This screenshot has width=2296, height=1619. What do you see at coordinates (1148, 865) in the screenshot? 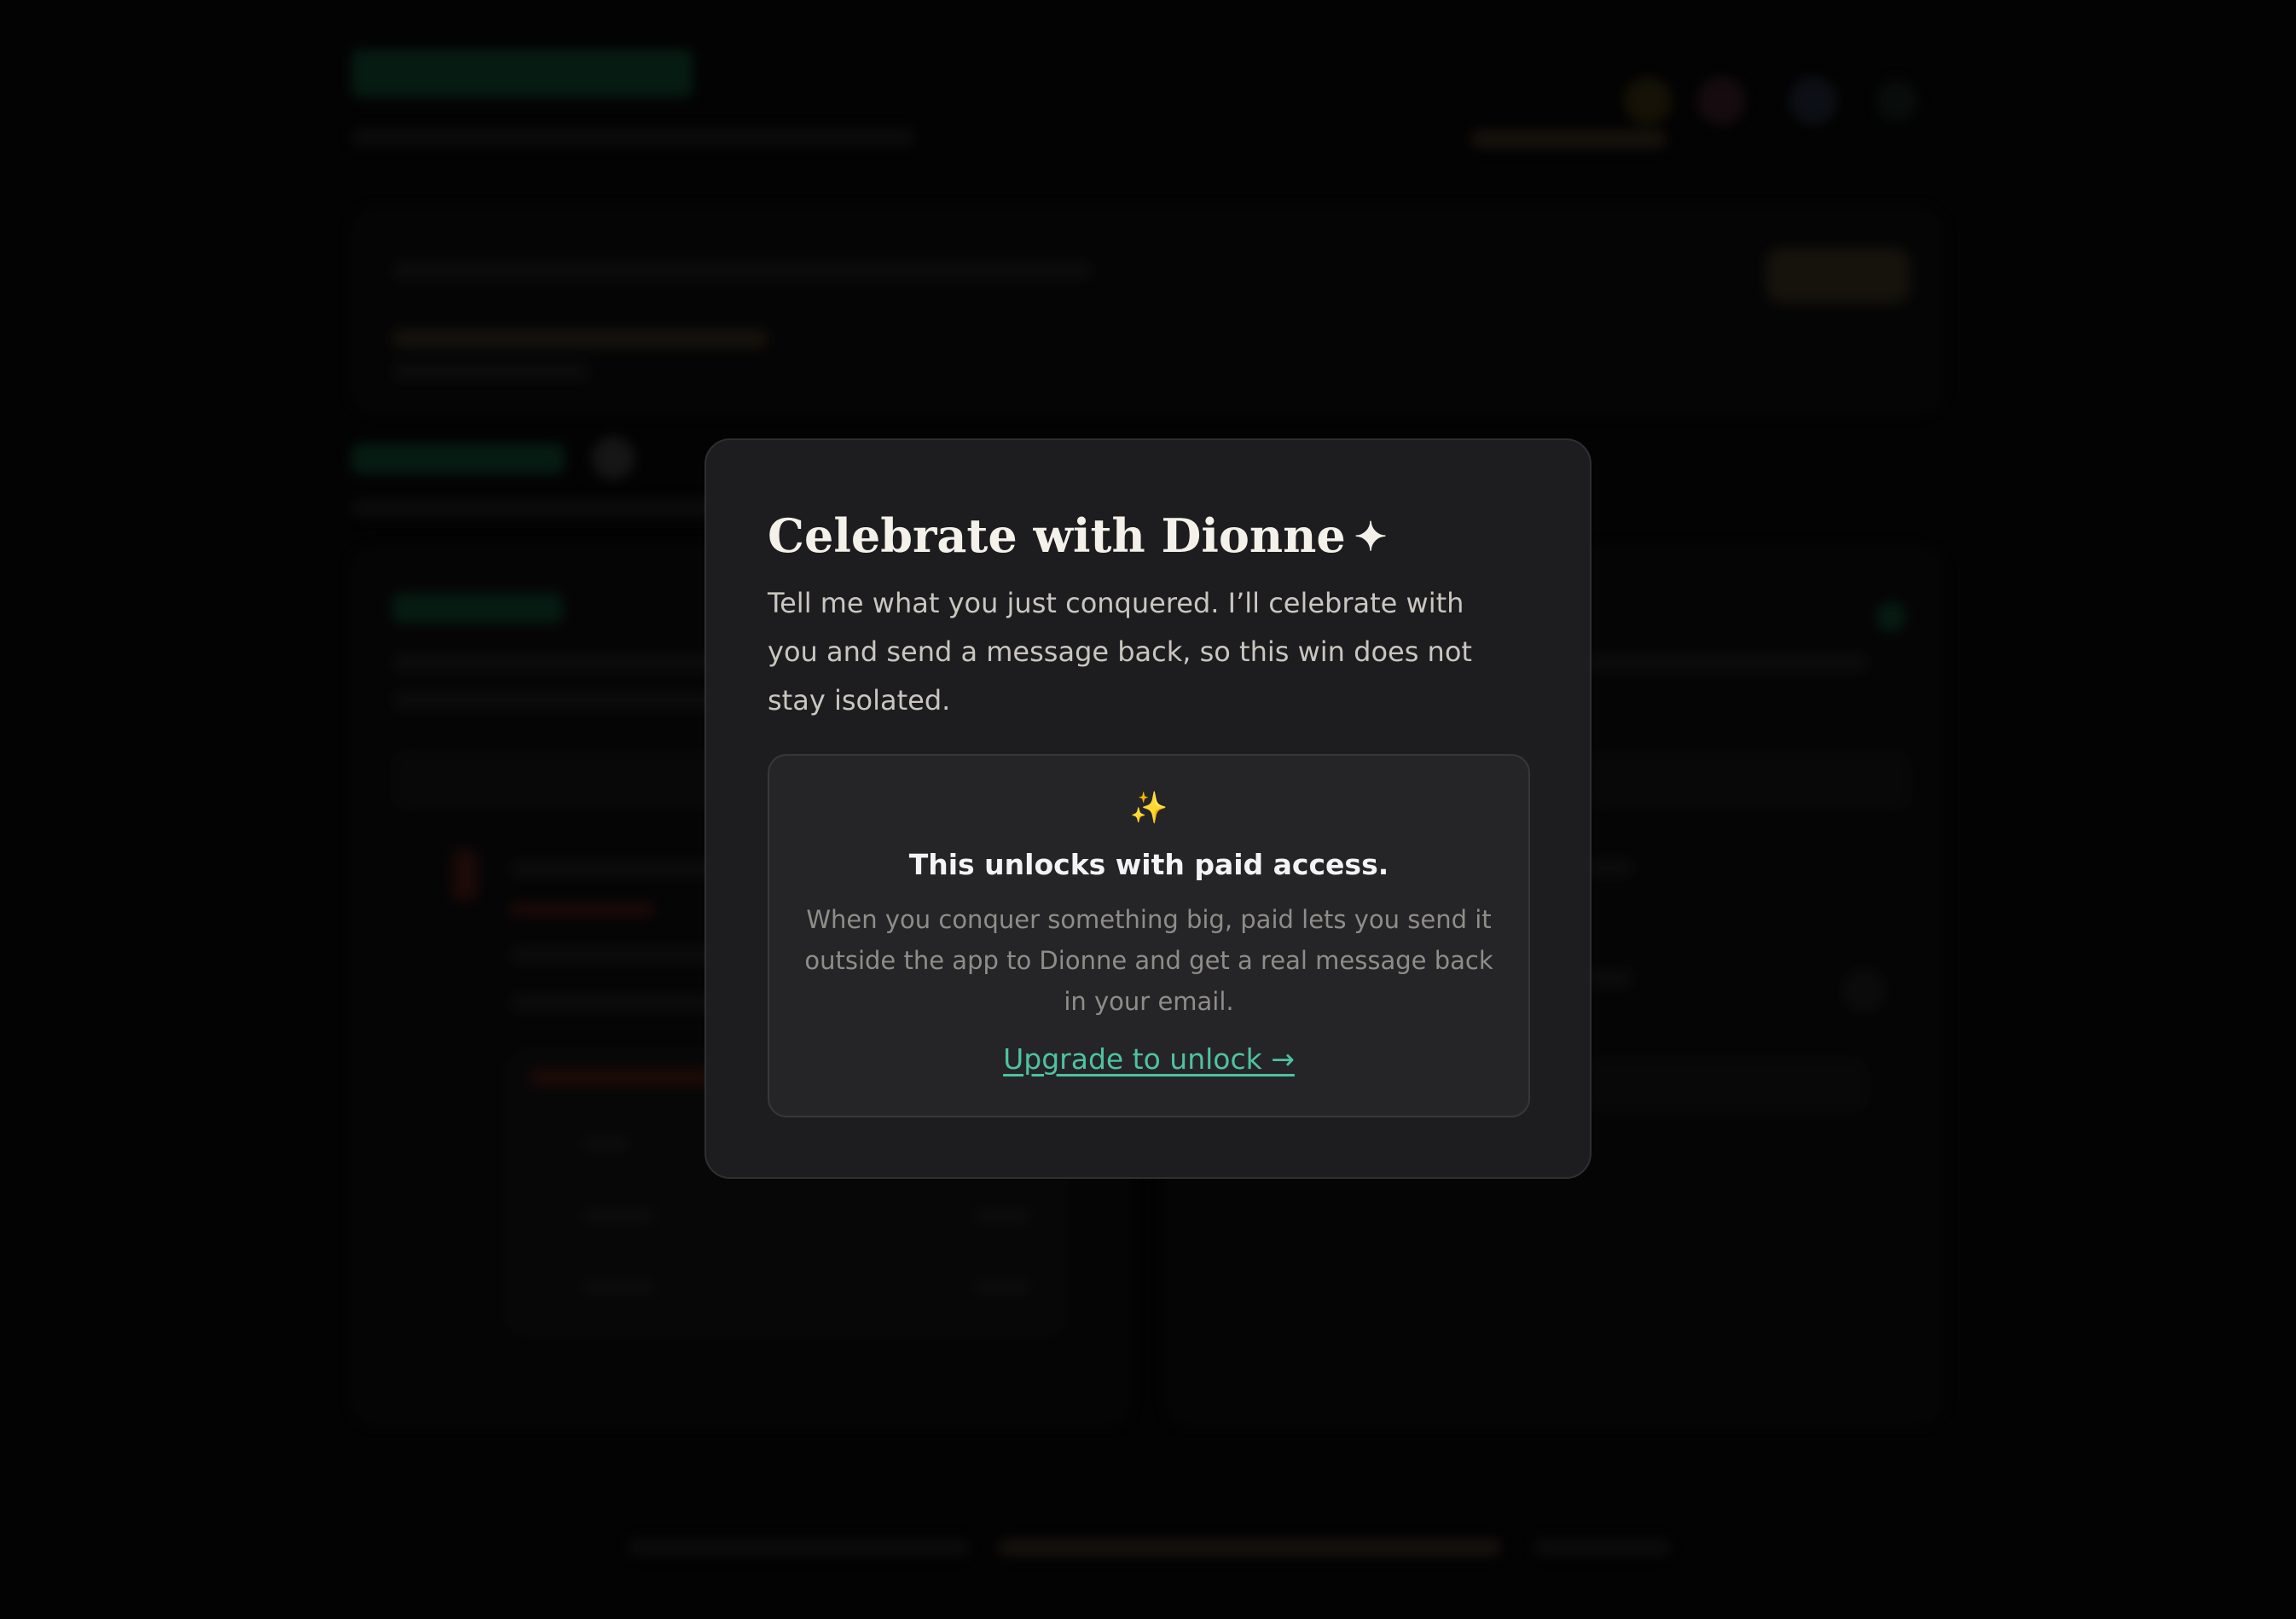
I see `paid-access-heading: This unlocks with paid access.` at bounding box center [1148, 865].